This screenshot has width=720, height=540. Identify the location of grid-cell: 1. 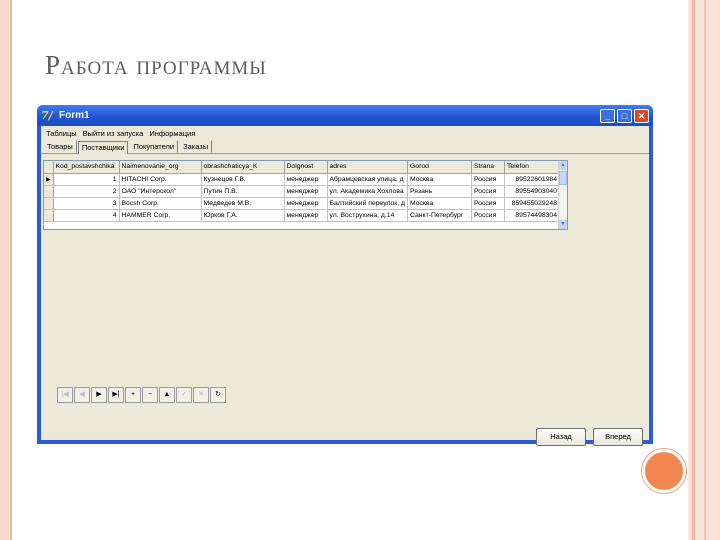
(86, 179).